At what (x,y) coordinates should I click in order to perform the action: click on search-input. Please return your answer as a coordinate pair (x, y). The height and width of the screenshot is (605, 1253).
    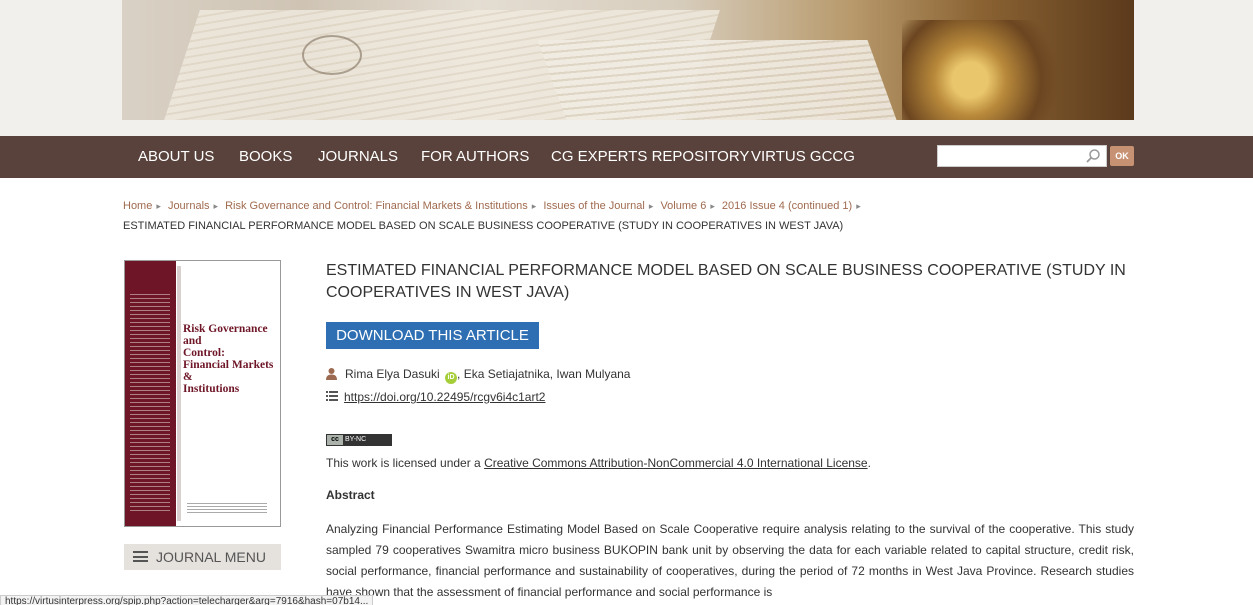
    Looking at the image, I should click on (1022, 156).